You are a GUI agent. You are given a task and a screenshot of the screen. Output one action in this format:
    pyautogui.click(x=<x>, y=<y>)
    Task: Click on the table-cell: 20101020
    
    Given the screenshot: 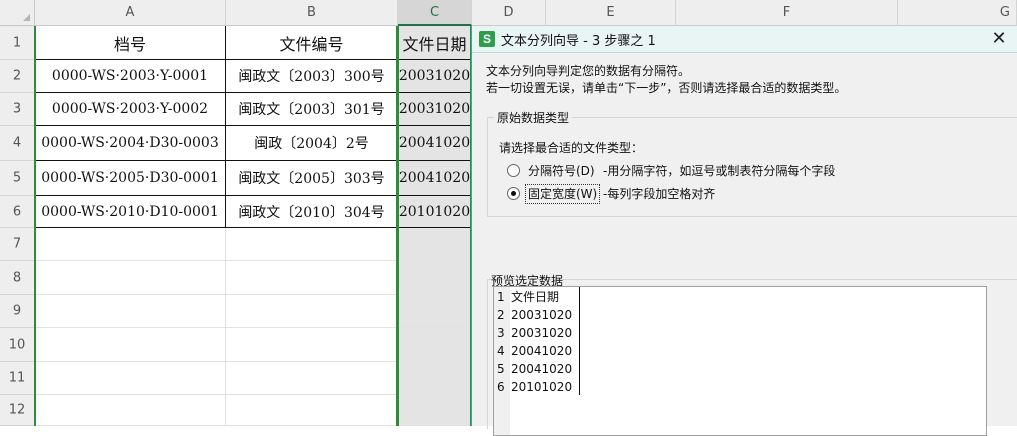 What is the action you would take?
    pyautogui.click(x=435, y=212)
    